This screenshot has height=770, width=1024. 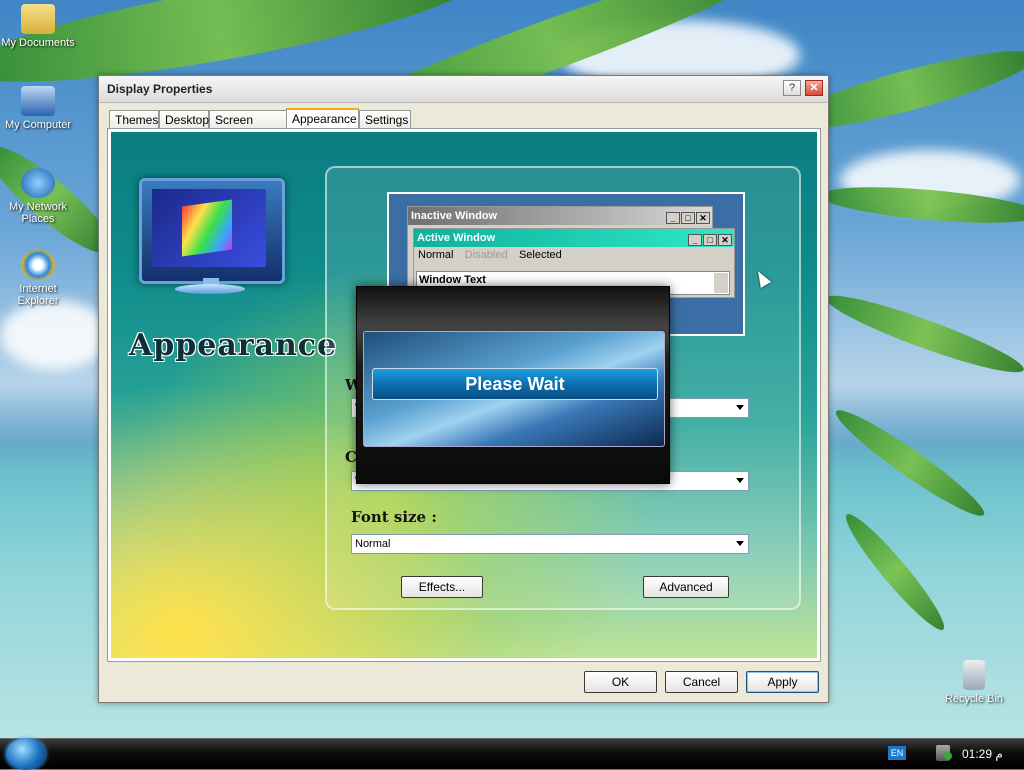 What do you see at coordinates (974, 675) in the screenshot?
I see `recycle-bin-icon` at bounding box center [974, 675].